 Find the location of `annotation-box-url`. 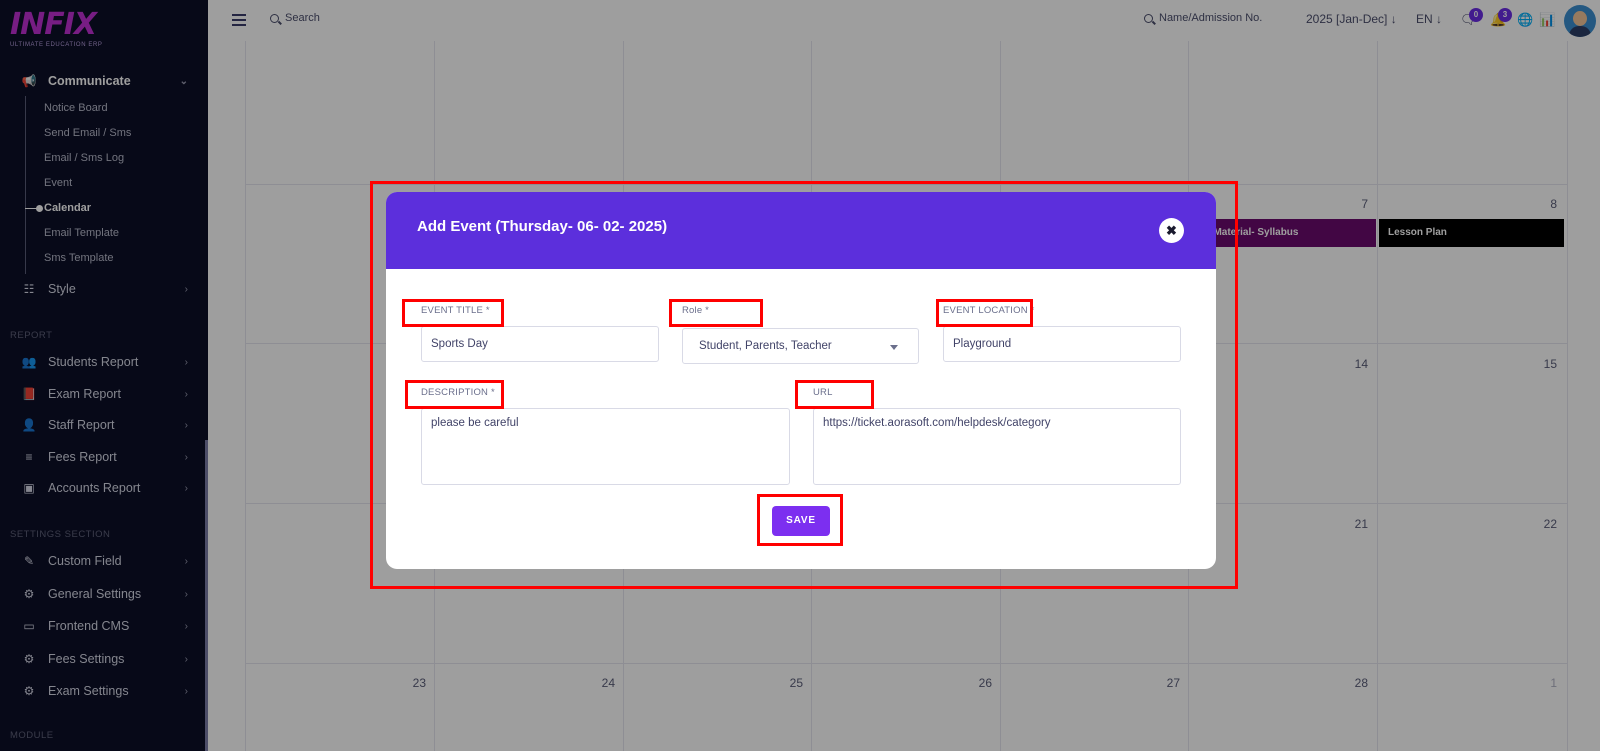

annotation-box-url is located at coordinates (834, 394).